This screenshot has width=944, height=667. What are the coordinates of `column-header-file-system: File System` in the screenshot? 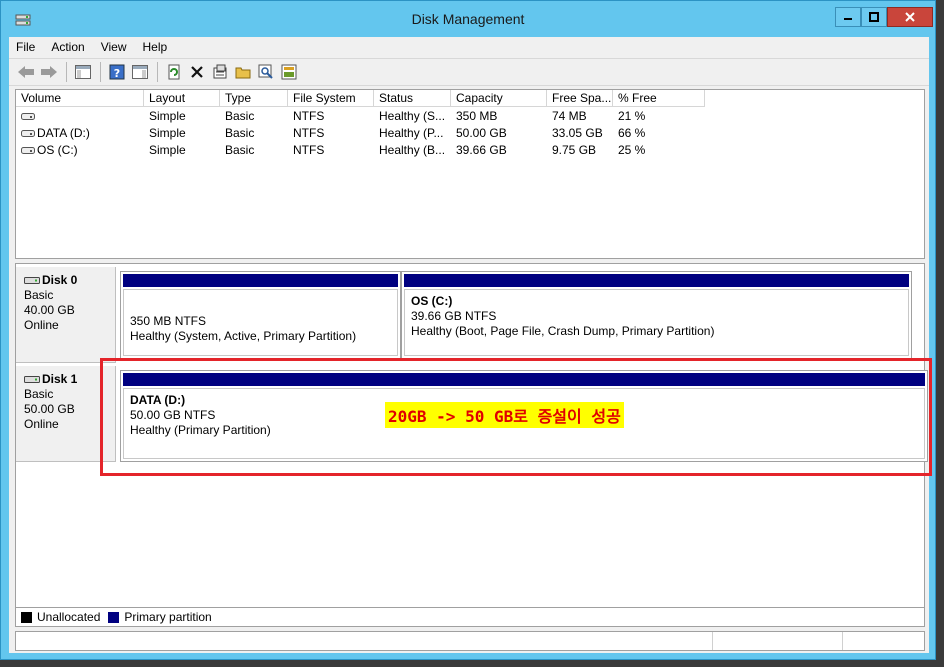 It's located at (331, 98).